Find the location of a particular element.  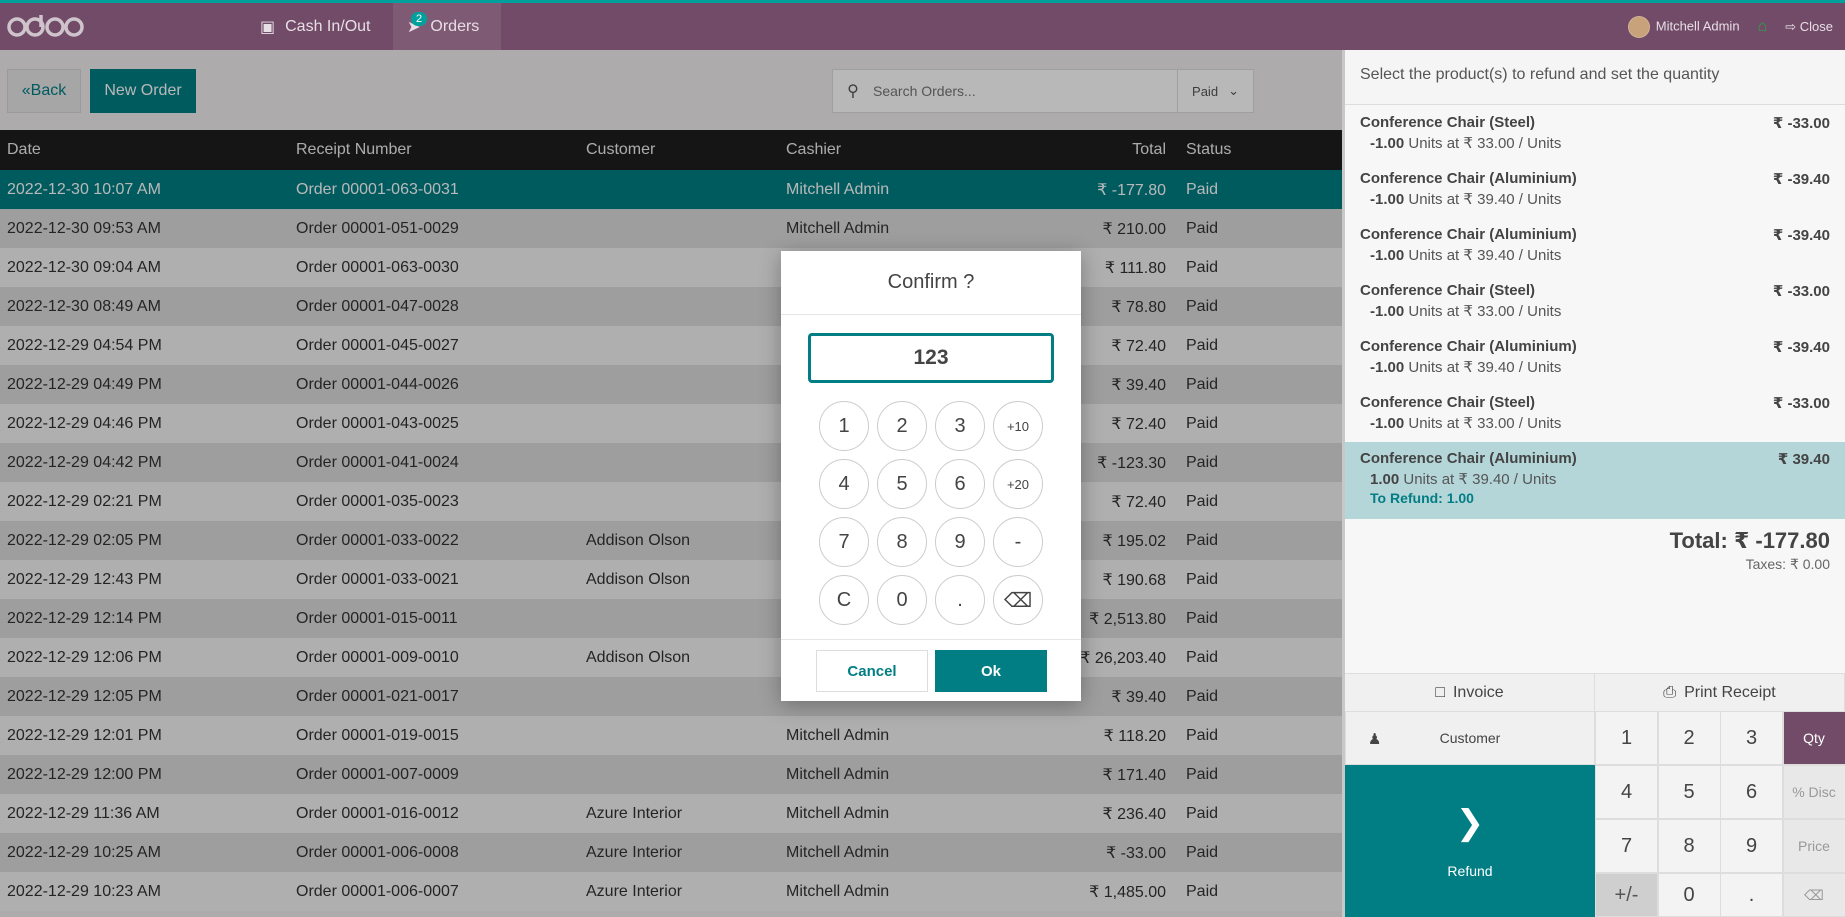

user-menu: Mitchell Admin is located at coordinates (1683, 26).